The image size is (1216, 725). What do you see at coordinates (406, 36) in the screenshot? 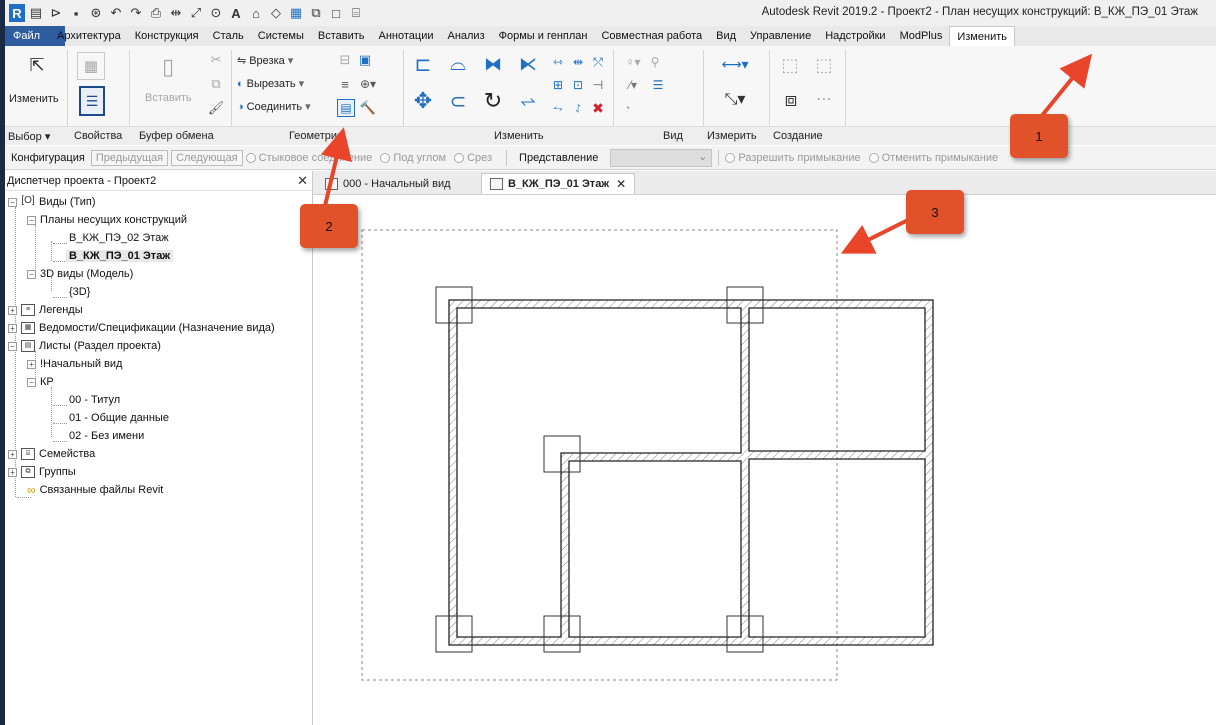
I see `tab-annotate: Аннотации` at bounding box center [406, 36].